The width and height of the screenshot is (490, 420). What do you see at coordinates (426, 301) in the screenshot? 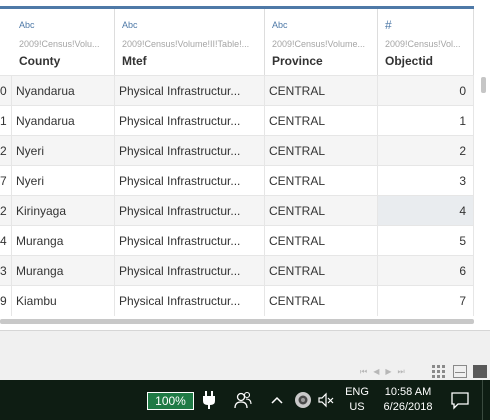
I see `objectid-cell: 7` at bounding box center [426, 301].